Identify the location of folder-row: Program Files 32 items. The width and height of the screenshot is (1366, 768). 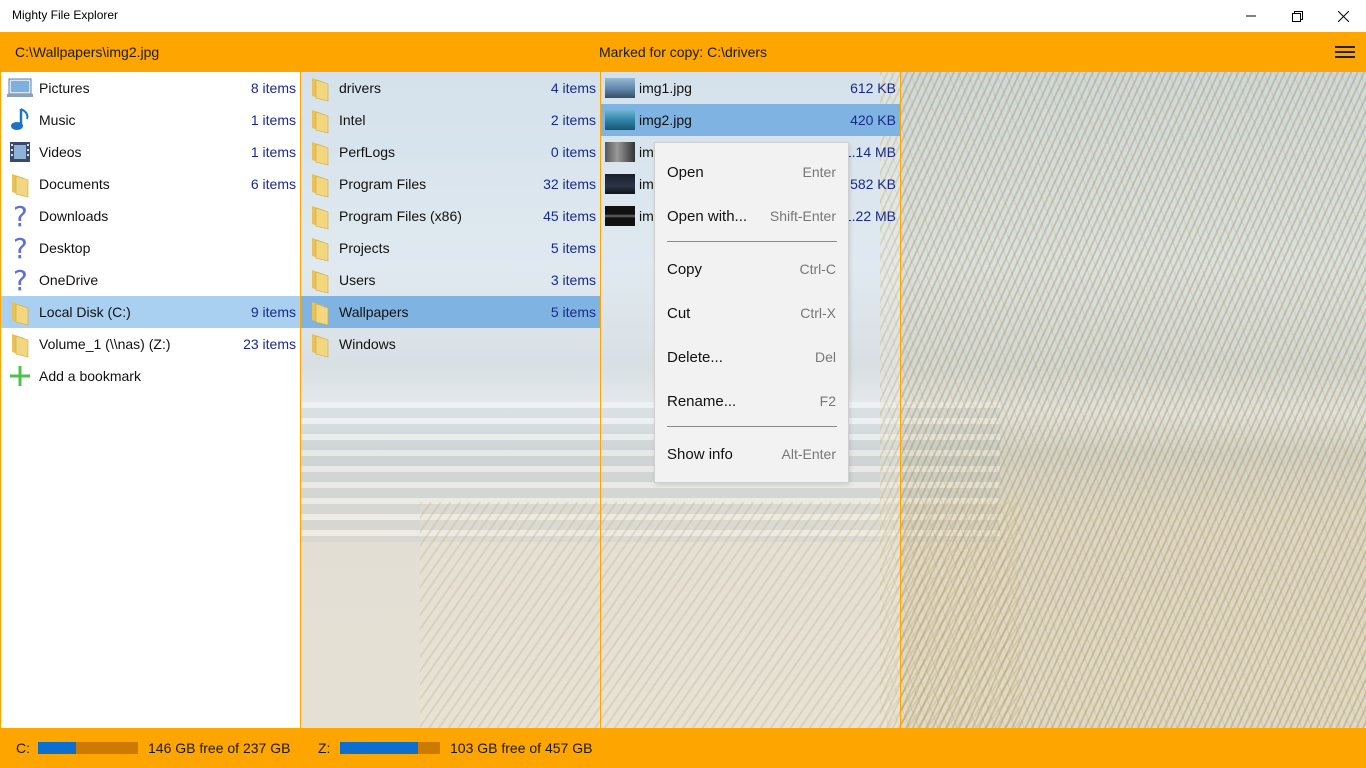
(450, 184).